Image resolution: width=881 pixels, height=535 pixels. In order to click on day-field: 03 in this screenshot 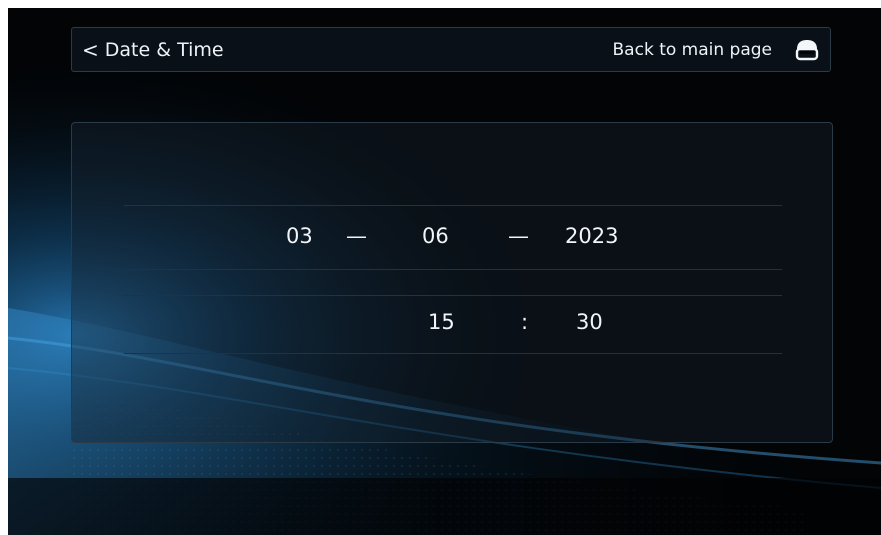, I will do `click(299, 236)`.